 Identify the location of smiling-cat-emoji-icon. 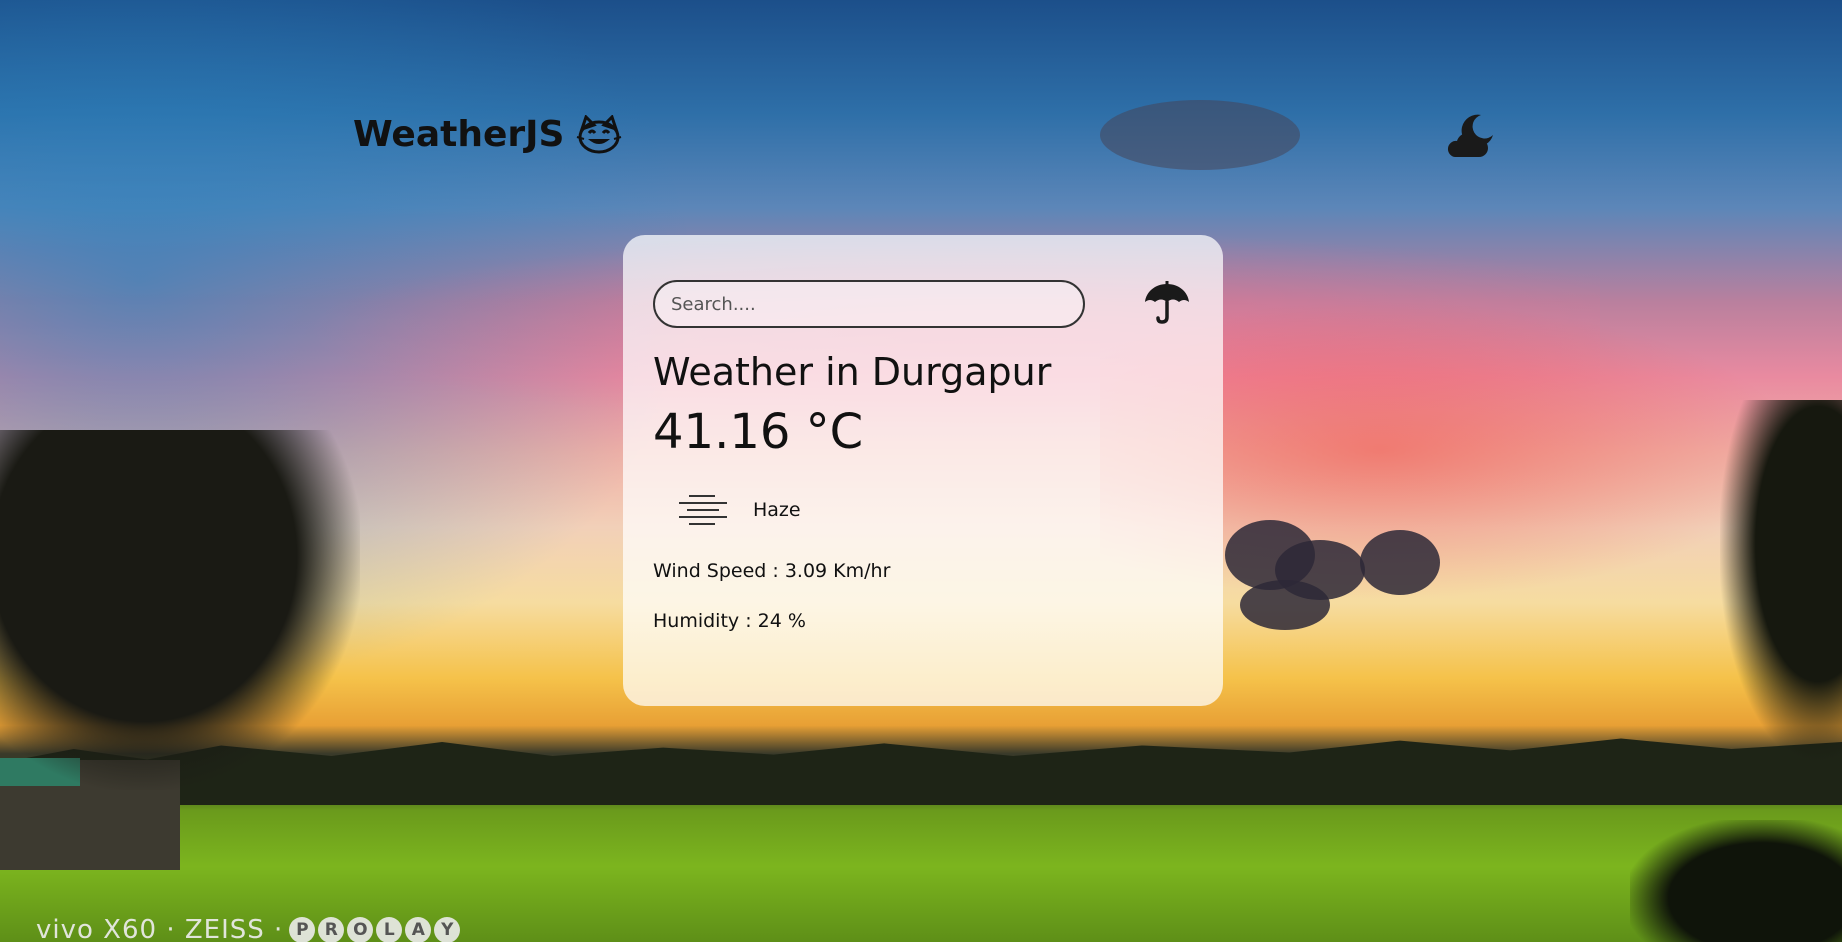
(599, 134).